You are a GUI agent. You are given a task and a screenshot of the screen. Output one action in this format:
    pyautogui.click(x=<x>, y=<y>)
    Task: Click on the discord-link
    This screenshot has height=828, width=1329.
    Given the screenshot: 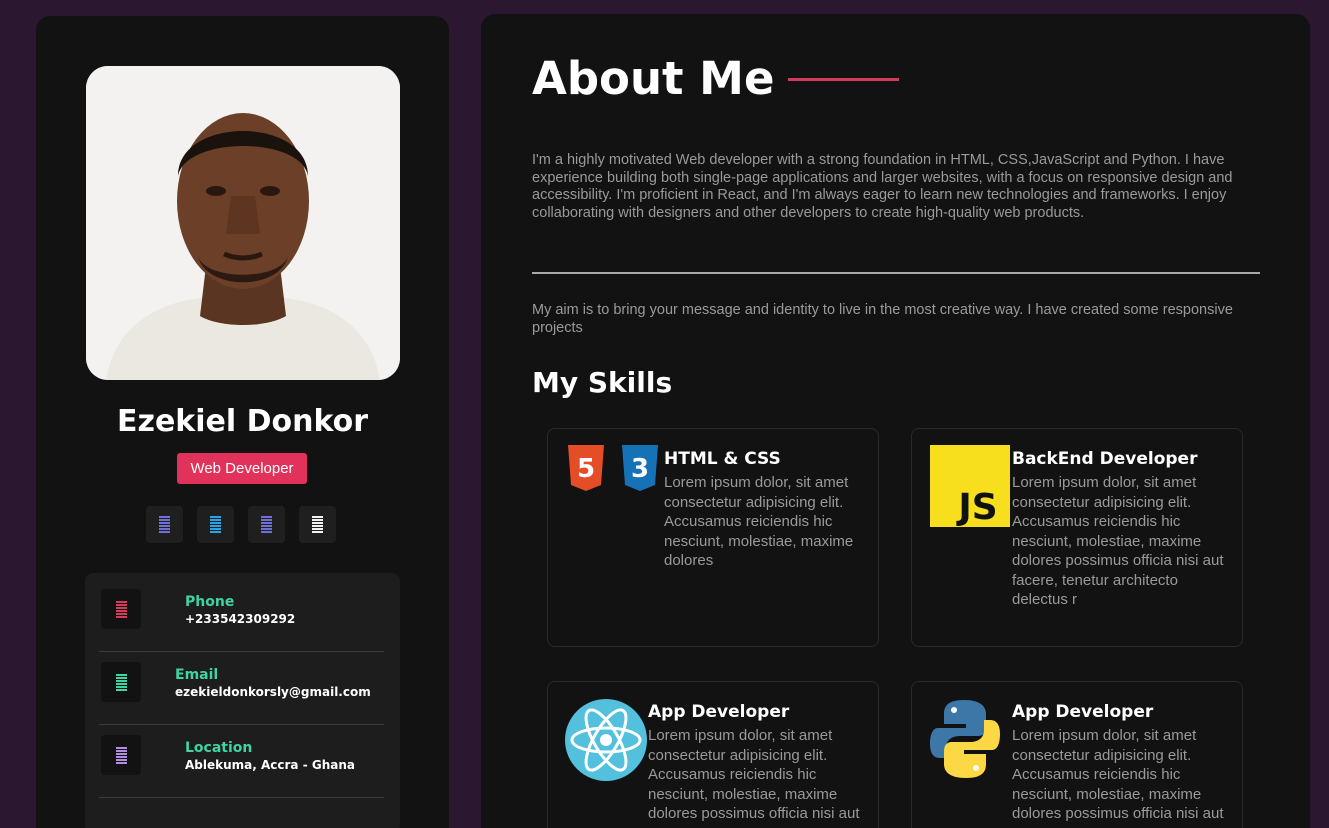 What is the action you would take?
    pyautogui.click(x=266, y=524)
    